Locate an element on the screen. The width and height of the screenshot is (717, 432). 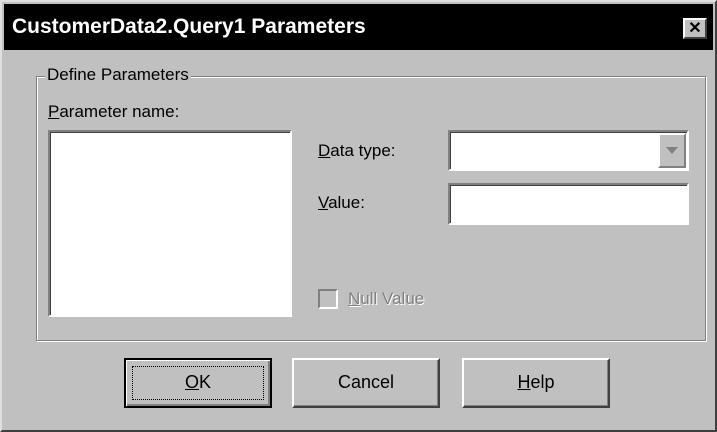
null-value-checkbox is located at coordinates (328, 299).